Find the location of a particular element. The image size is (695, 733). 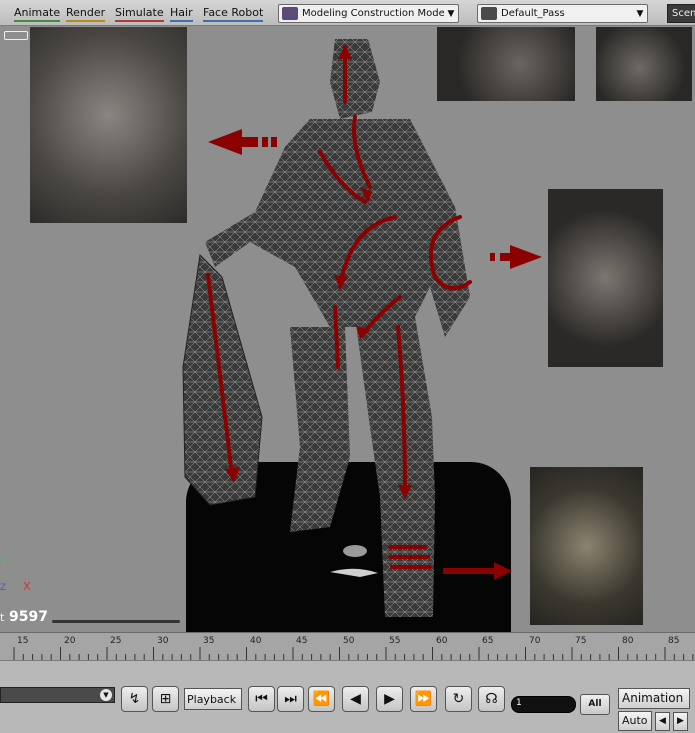

last-frame-button: ⏭ is located at coordinates (290, 699).